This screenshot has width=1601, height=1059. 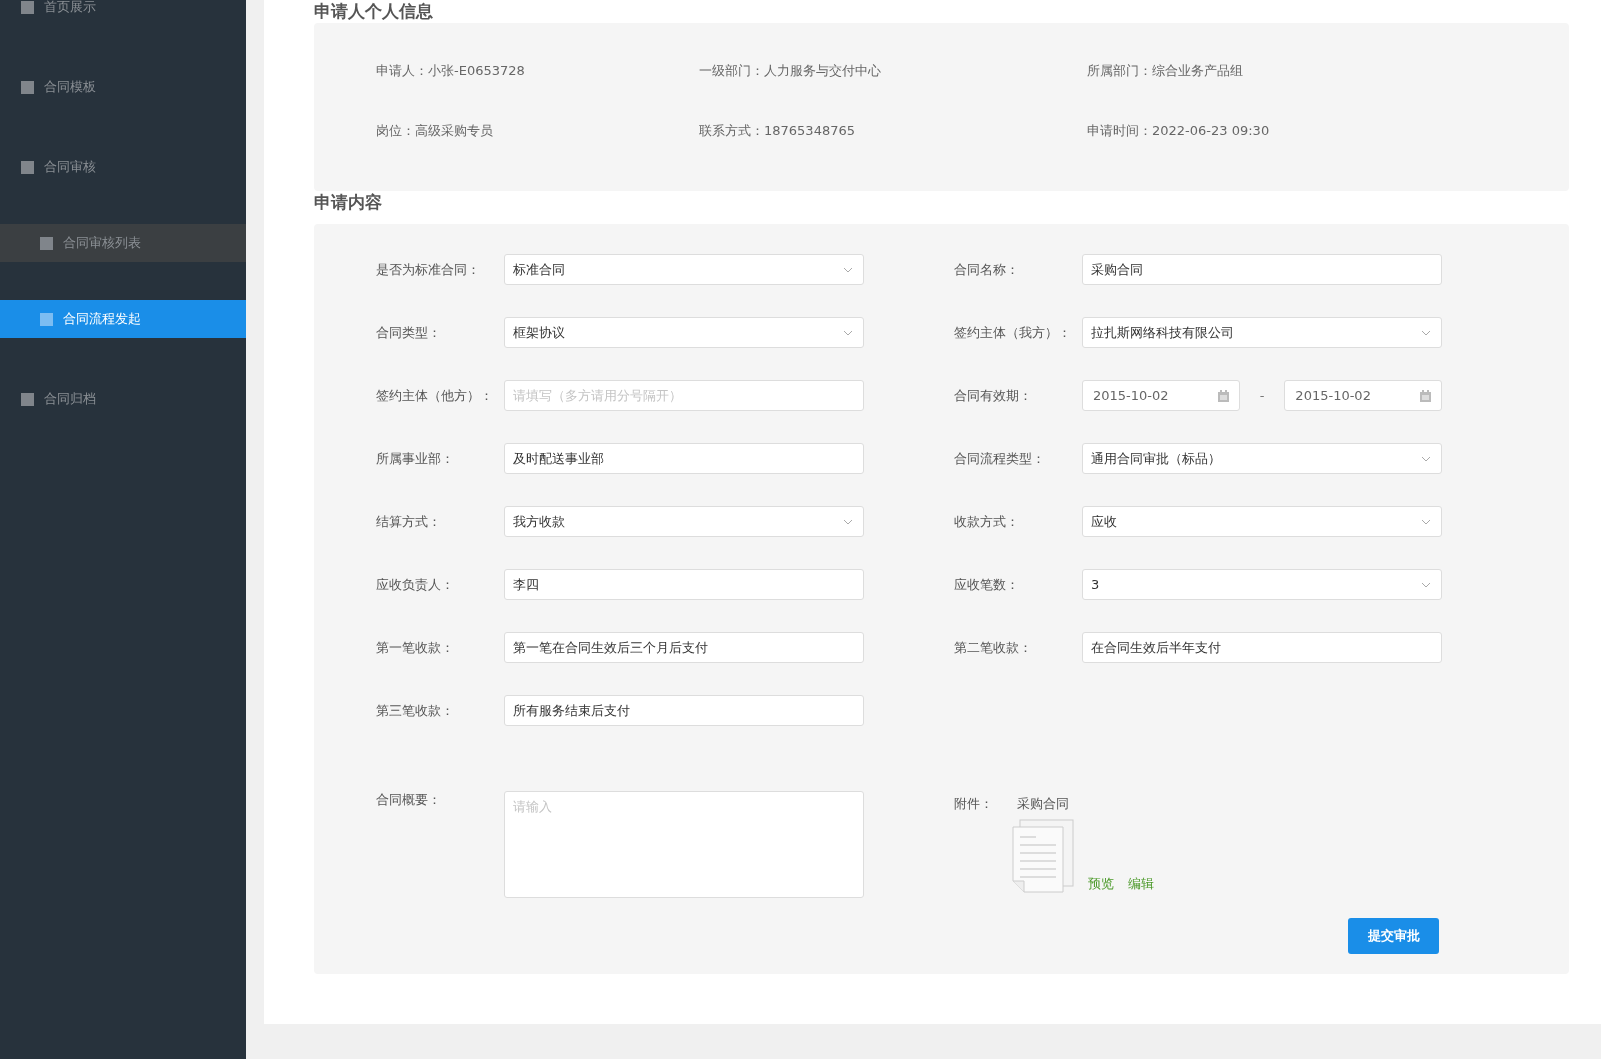 What do you see at coordinates (684, 269) in the screenshot?
I see `select-field: 标准合同` at bounding box center [684, 269].